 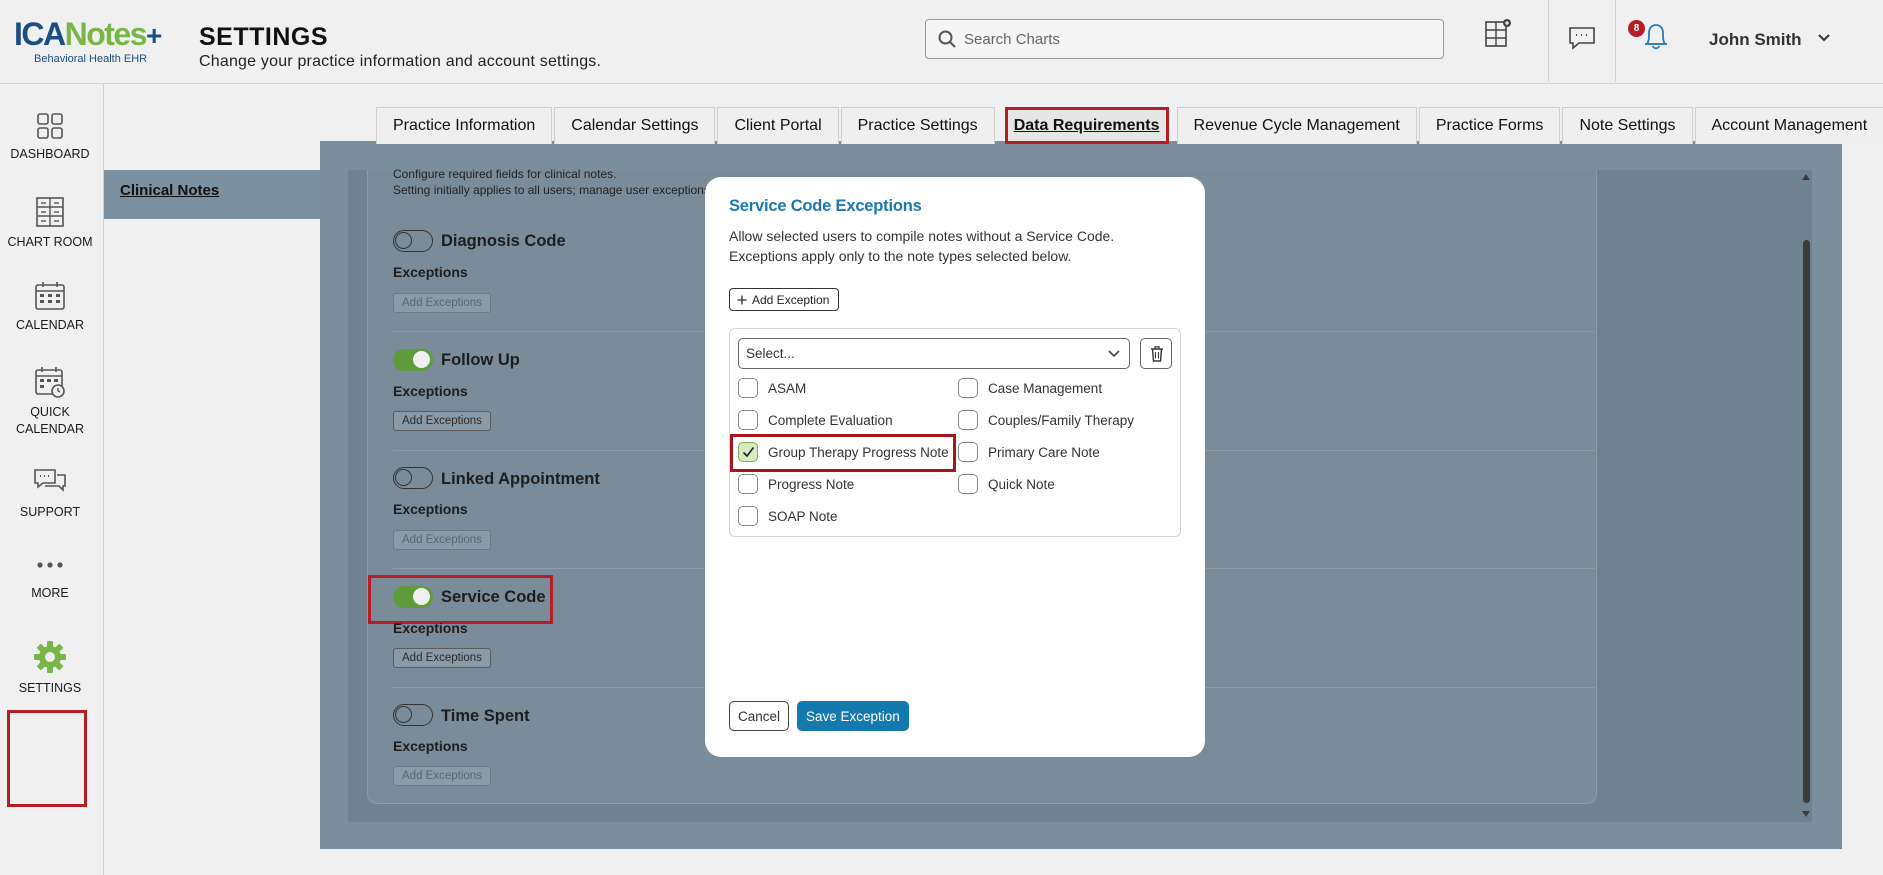 I want to click on note-type-primary-care-note: Primary Care Note, so click(x=1029, y=452).